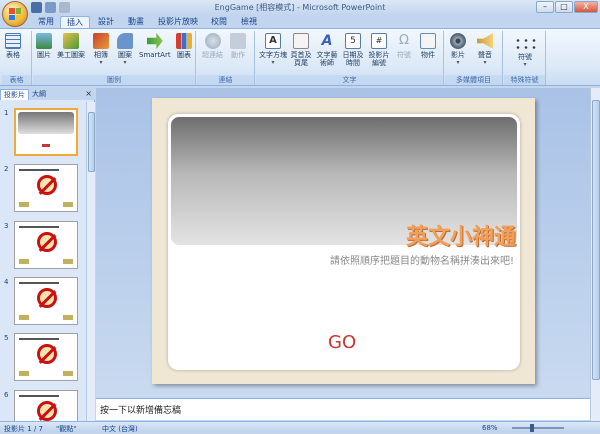  Describe the element at coordinates (114, 58) in the screenshot. I see `group-illustrations: 圖片 美工圖案 相簿 ▾ 圖案 ▾ SmartArt 圖表 圖例` at that location.